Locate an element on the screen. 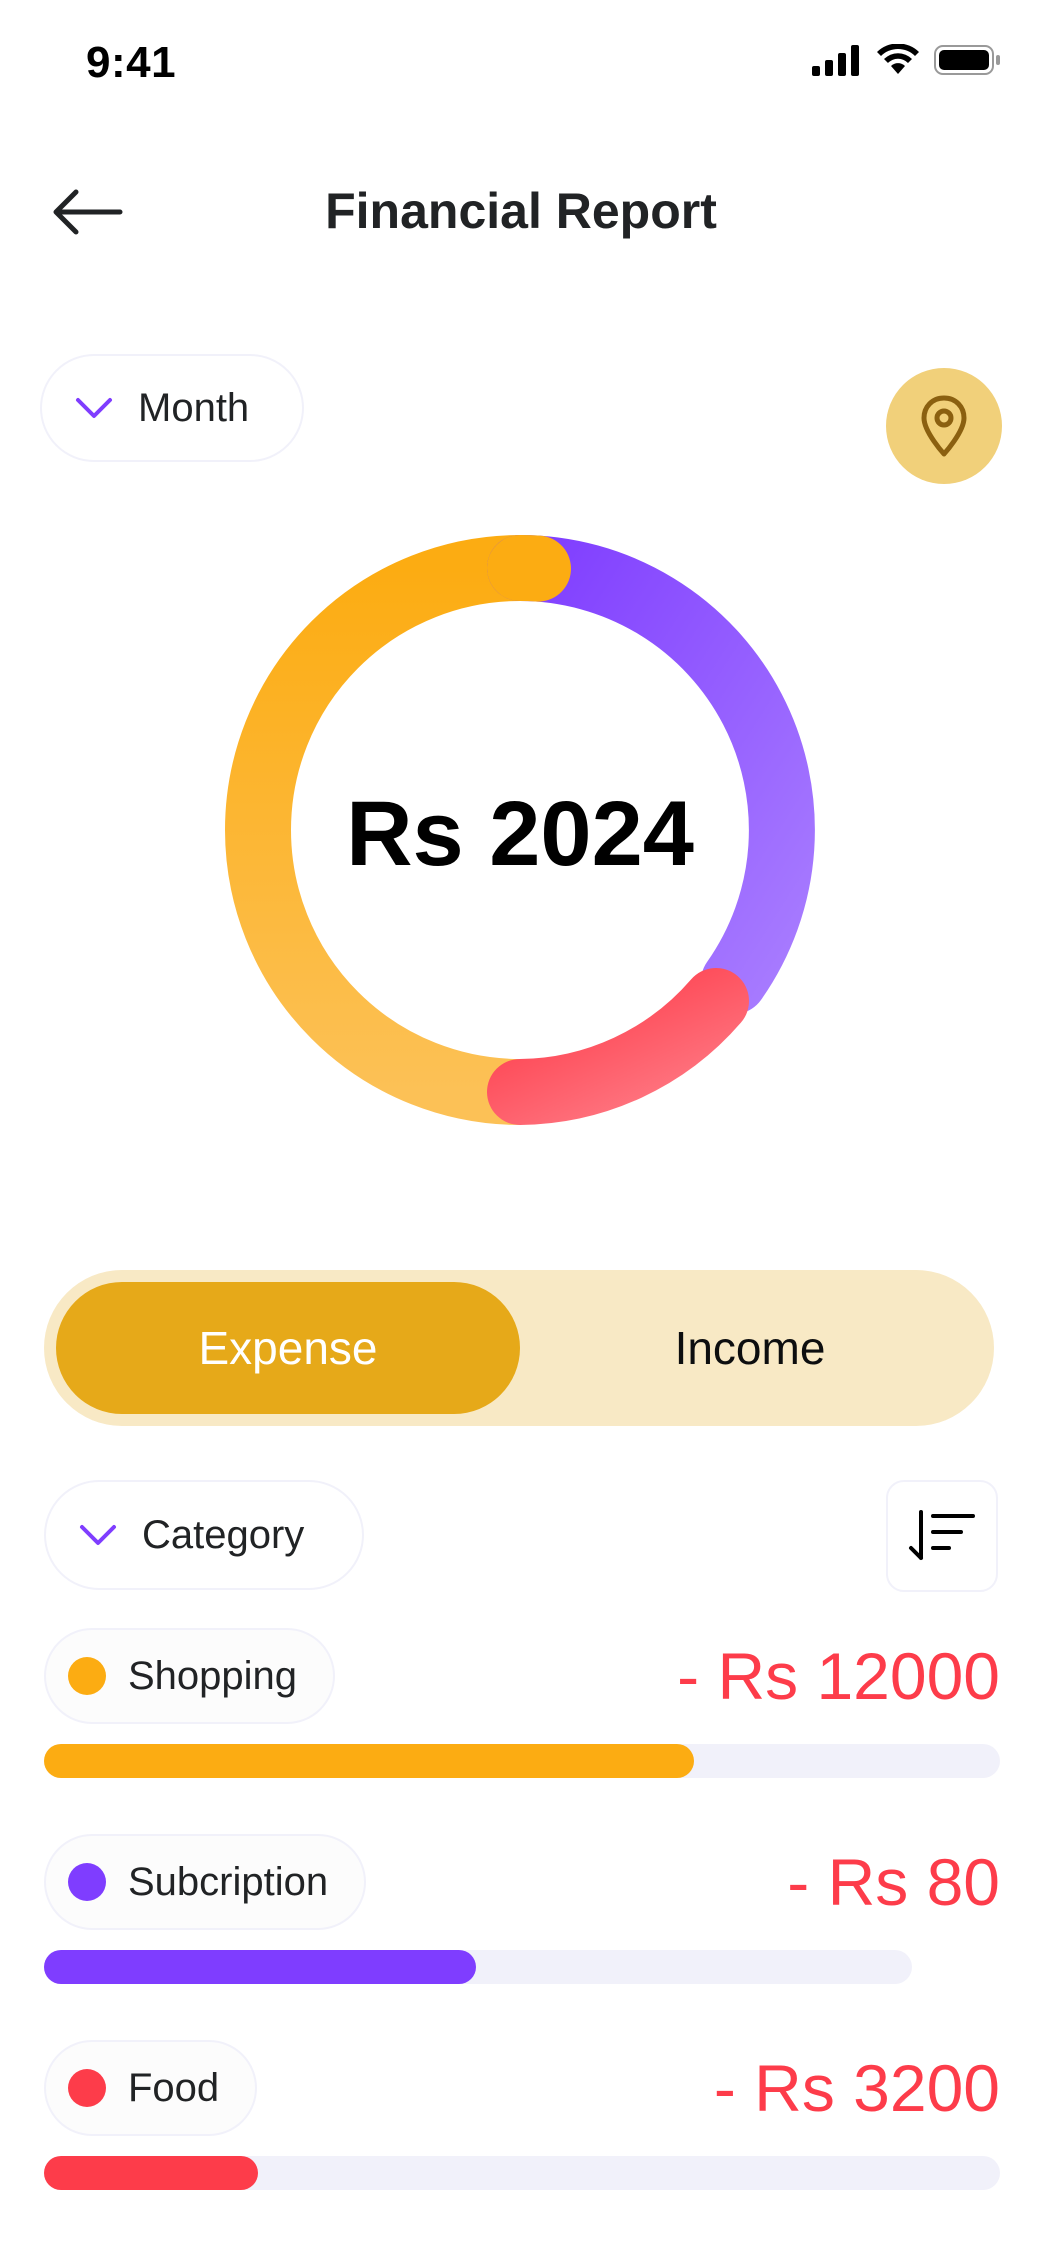 Image resolution: width=1042 pixels, height=2256 pixels. battery-icon is located at coordinates (967, 60).